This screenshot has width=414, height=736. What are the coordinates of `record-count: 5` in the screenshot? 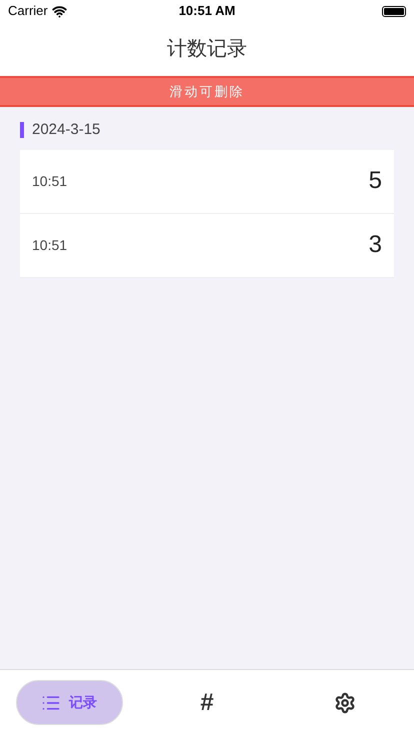 It's located at (375, 181).